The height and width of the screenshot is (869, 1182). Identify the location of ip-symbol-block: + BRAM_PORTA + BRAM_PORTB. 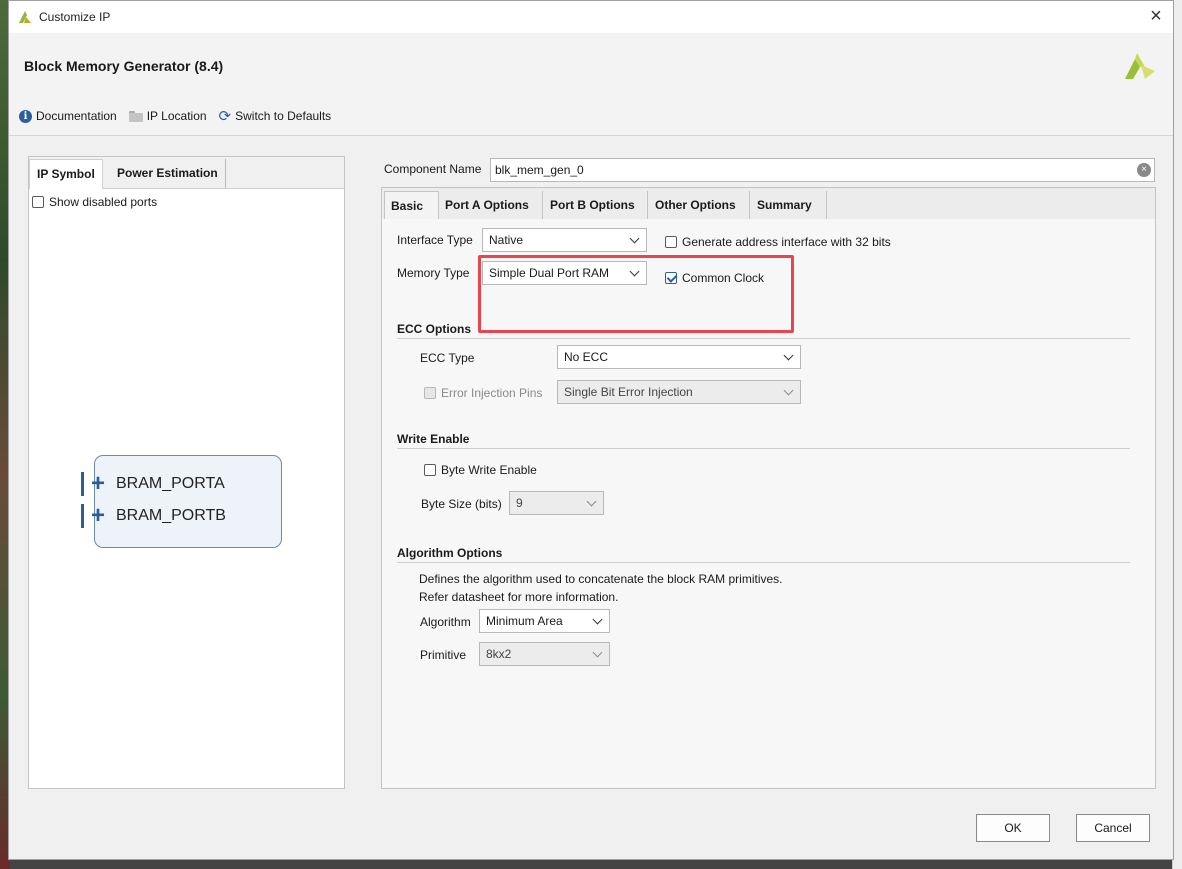
(181, 501).